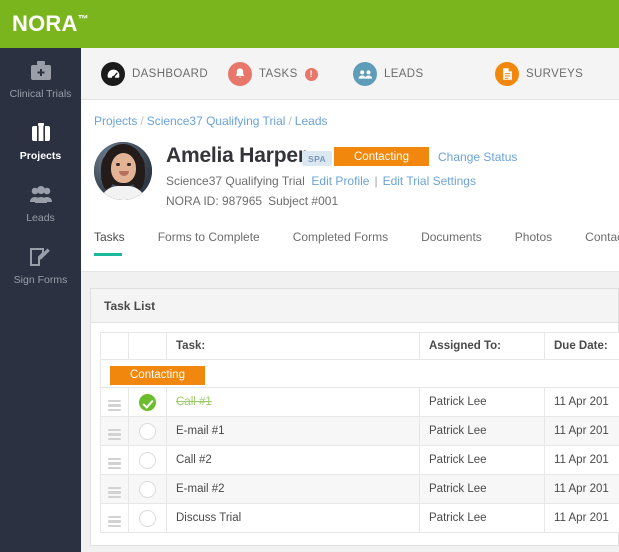 The height and width of the screenshot is (552, 619). What do you see at coordinates (129, 164) in the screenshot?
I see `avatar-eye-right` at bounding box center [129, 164].